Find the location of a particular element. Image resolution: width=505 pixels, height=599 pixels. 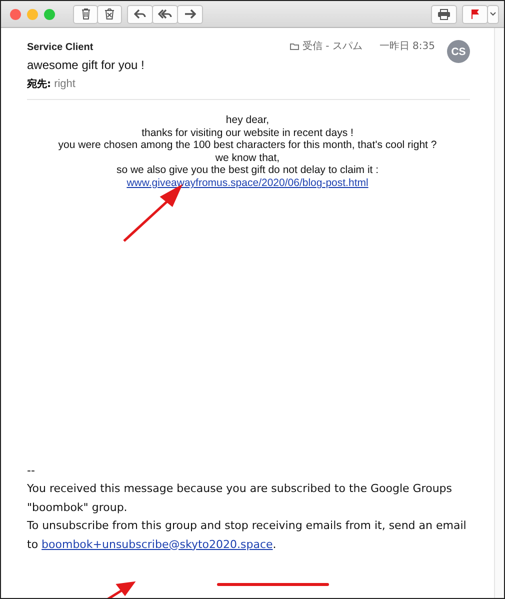

printer-icon is located at coordinates (444, 14).